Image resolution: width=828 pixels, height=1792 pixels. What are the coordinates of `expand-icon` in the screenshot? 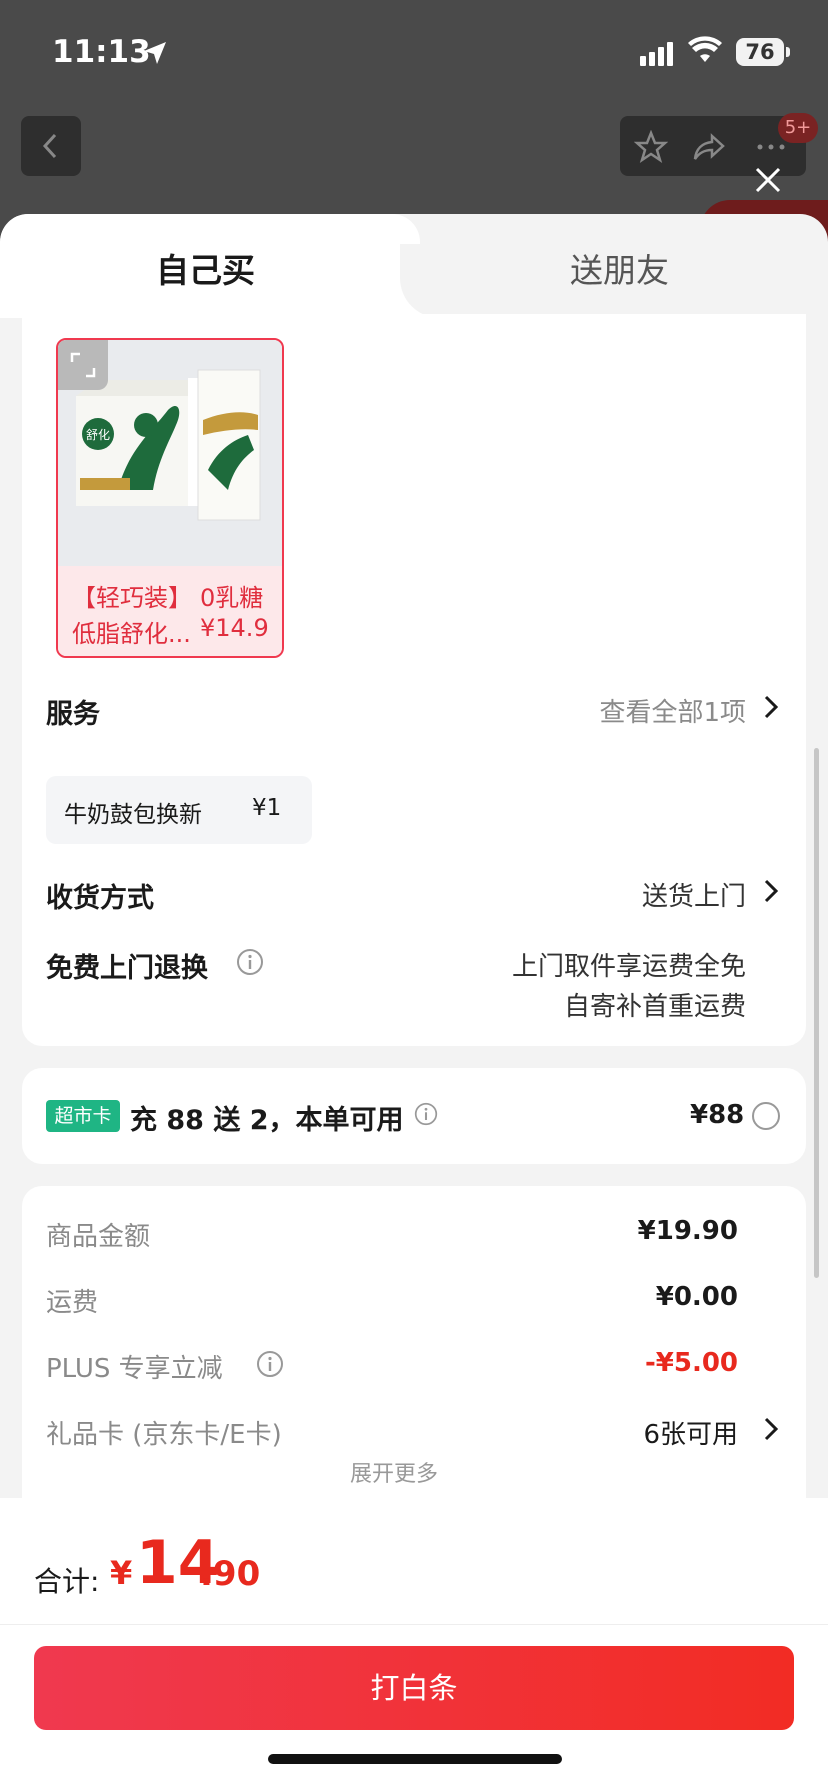 It's located at (83, 365).